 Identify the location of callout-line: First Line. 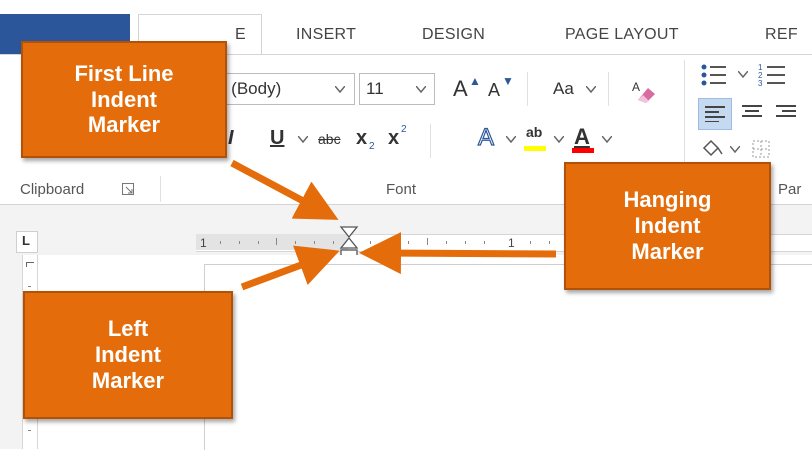
(124, 73).